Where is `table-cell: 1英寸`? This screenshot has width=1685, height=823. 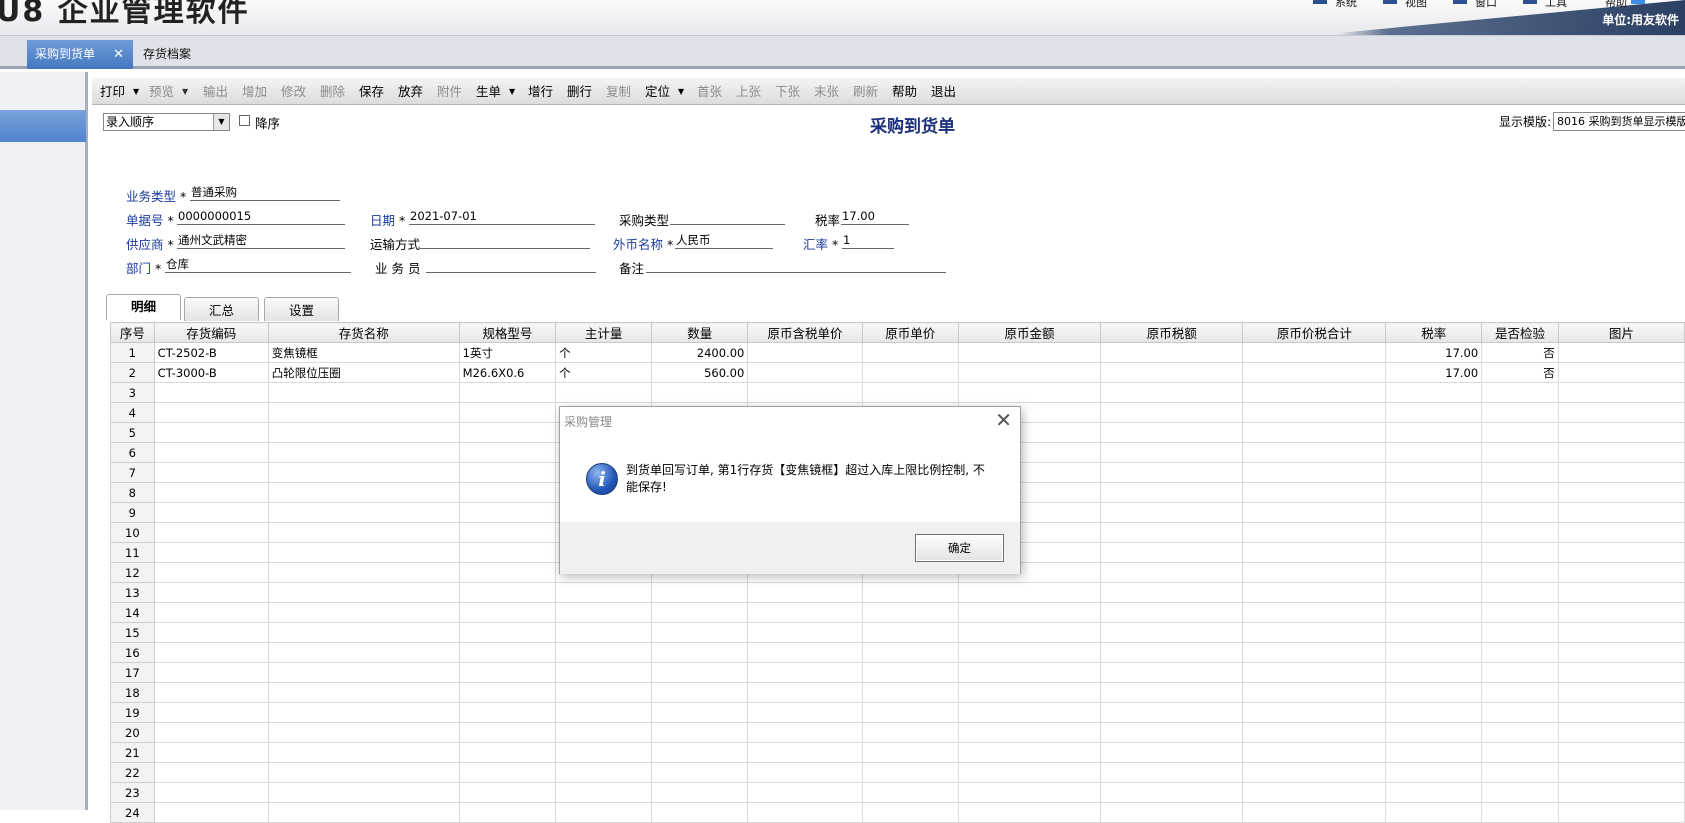 table-cell: 1英寸 is located at coordinates (507, 352).